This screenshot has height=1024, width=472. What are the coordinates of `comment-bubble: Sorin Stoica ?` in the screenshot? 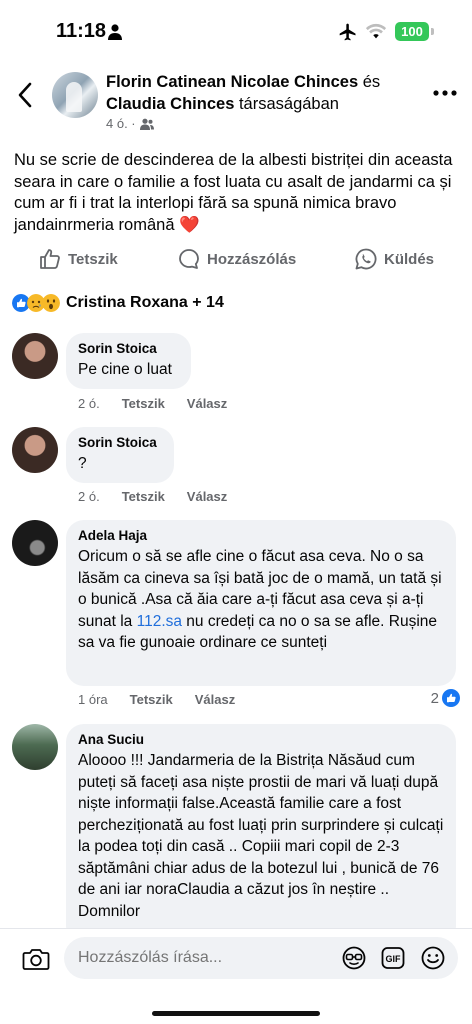 It's located at (120, 455).